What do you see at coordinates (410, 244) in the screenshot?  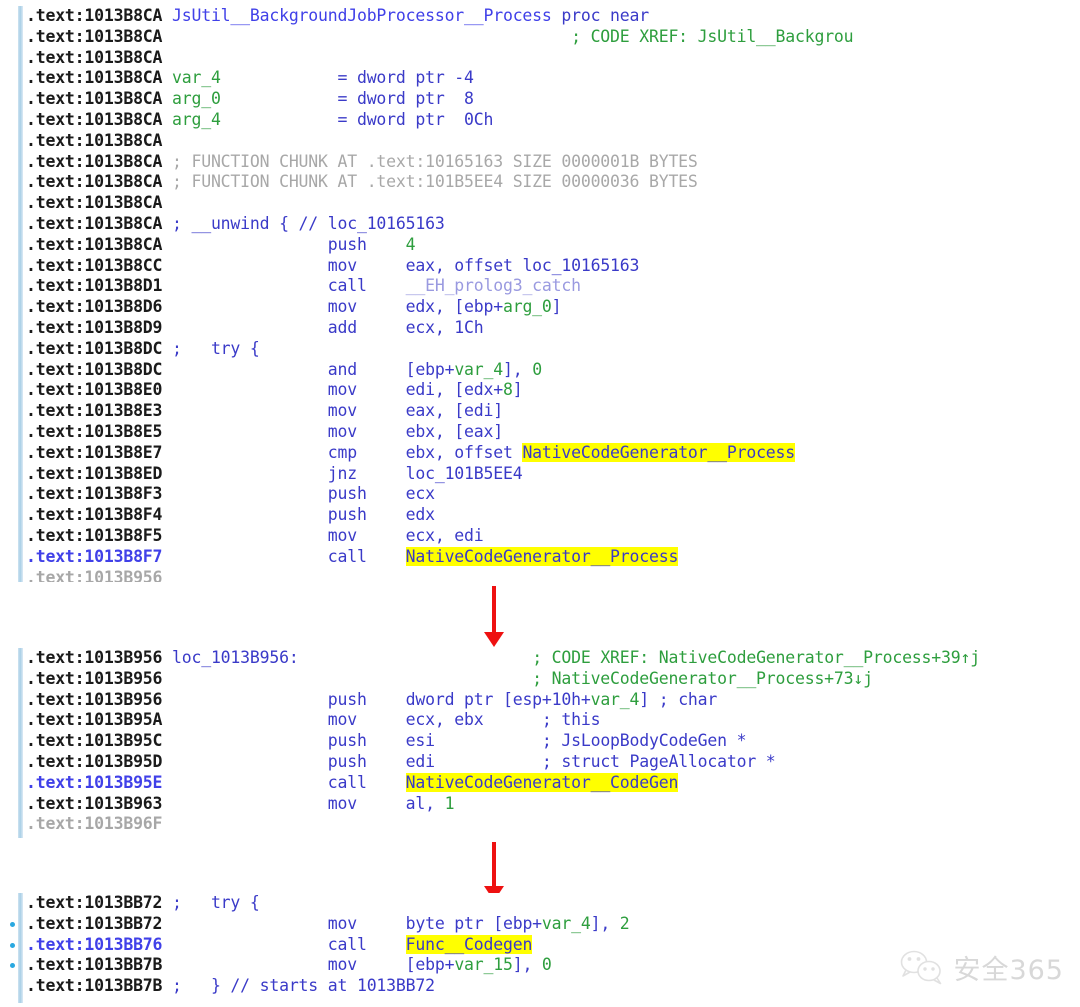 I see `operand: 4` at bounding box center [410, 244].